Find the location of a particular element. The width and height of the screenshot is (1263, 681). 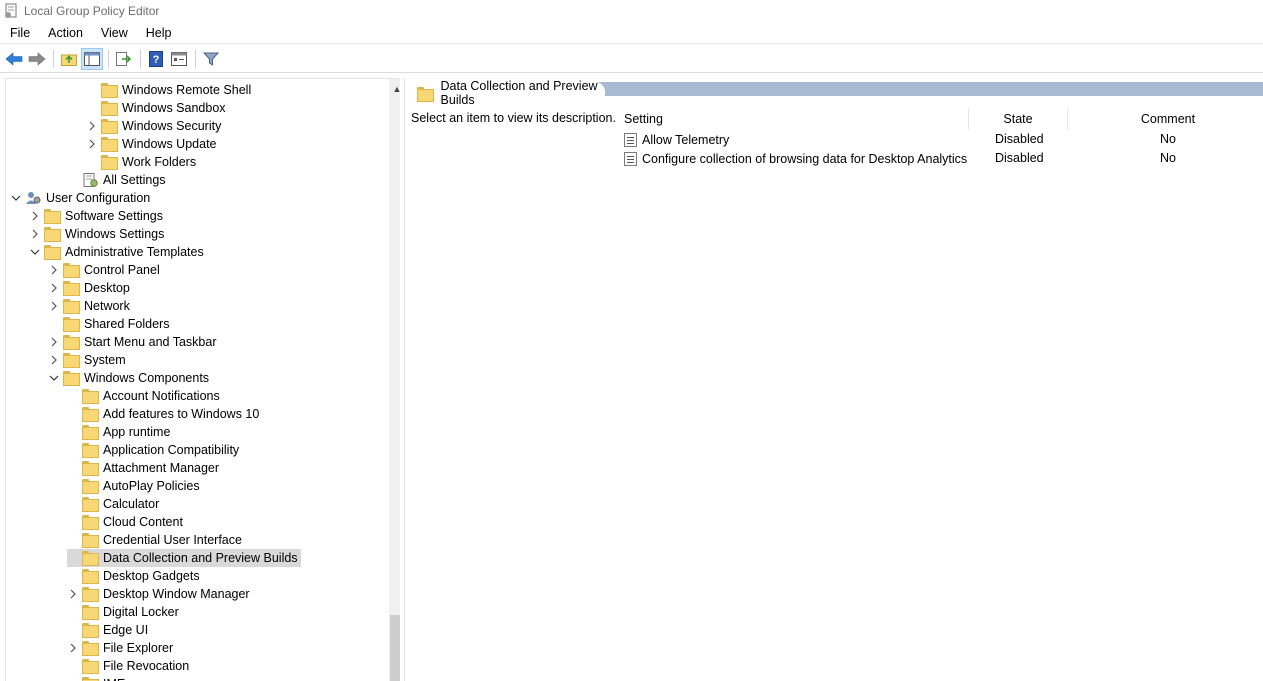

setting-row: Allow Telemetry is located at coordinates (676, 139).